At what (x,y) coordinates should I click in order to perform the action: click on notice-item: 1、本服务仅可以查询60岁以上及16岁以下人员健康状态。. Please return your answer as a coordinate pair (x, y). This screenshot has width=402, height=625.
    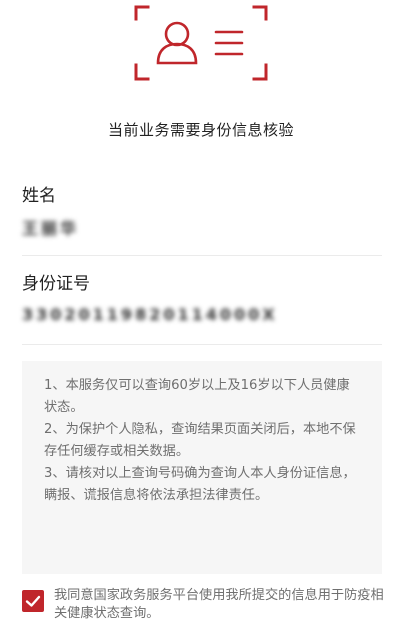
    Looking at the image, I should click on (197, 396).